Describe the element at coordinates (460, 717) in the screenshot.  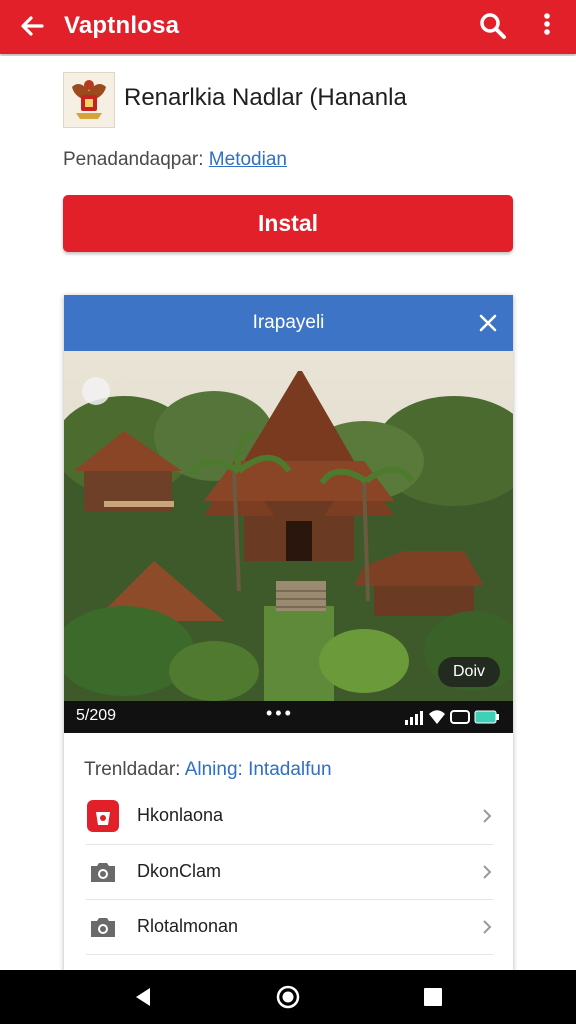
I see `vibrate-icon` at that location.